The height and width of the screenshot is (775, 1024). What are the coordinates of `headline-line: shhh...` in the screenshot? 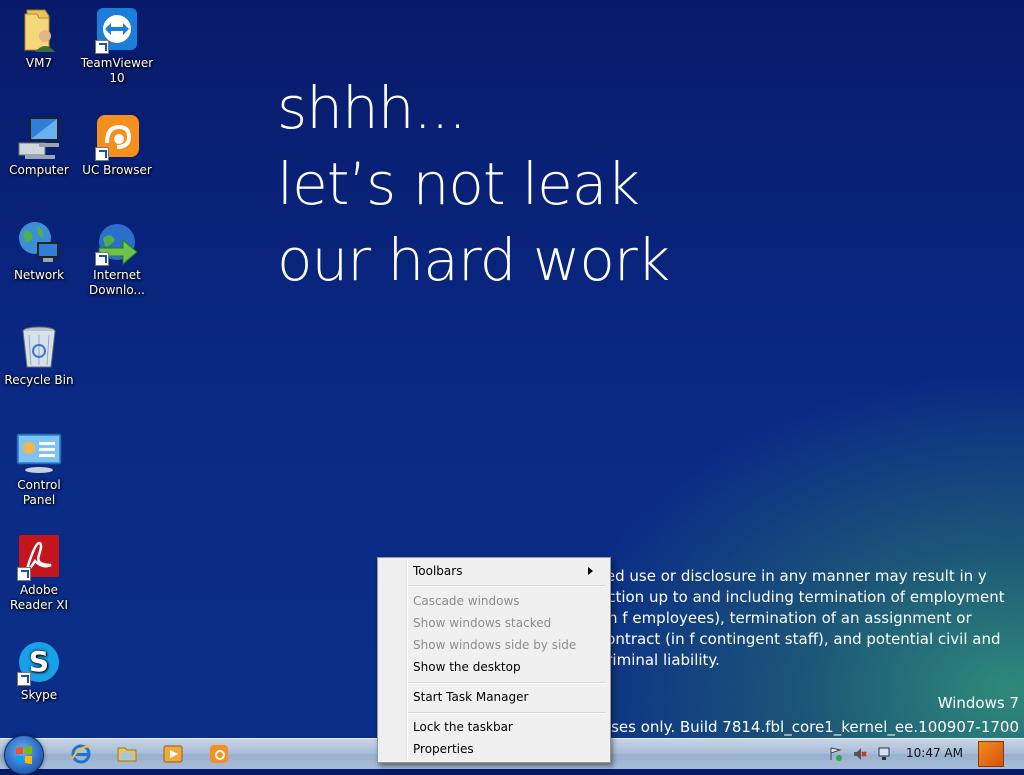 It's located at (372, 108).